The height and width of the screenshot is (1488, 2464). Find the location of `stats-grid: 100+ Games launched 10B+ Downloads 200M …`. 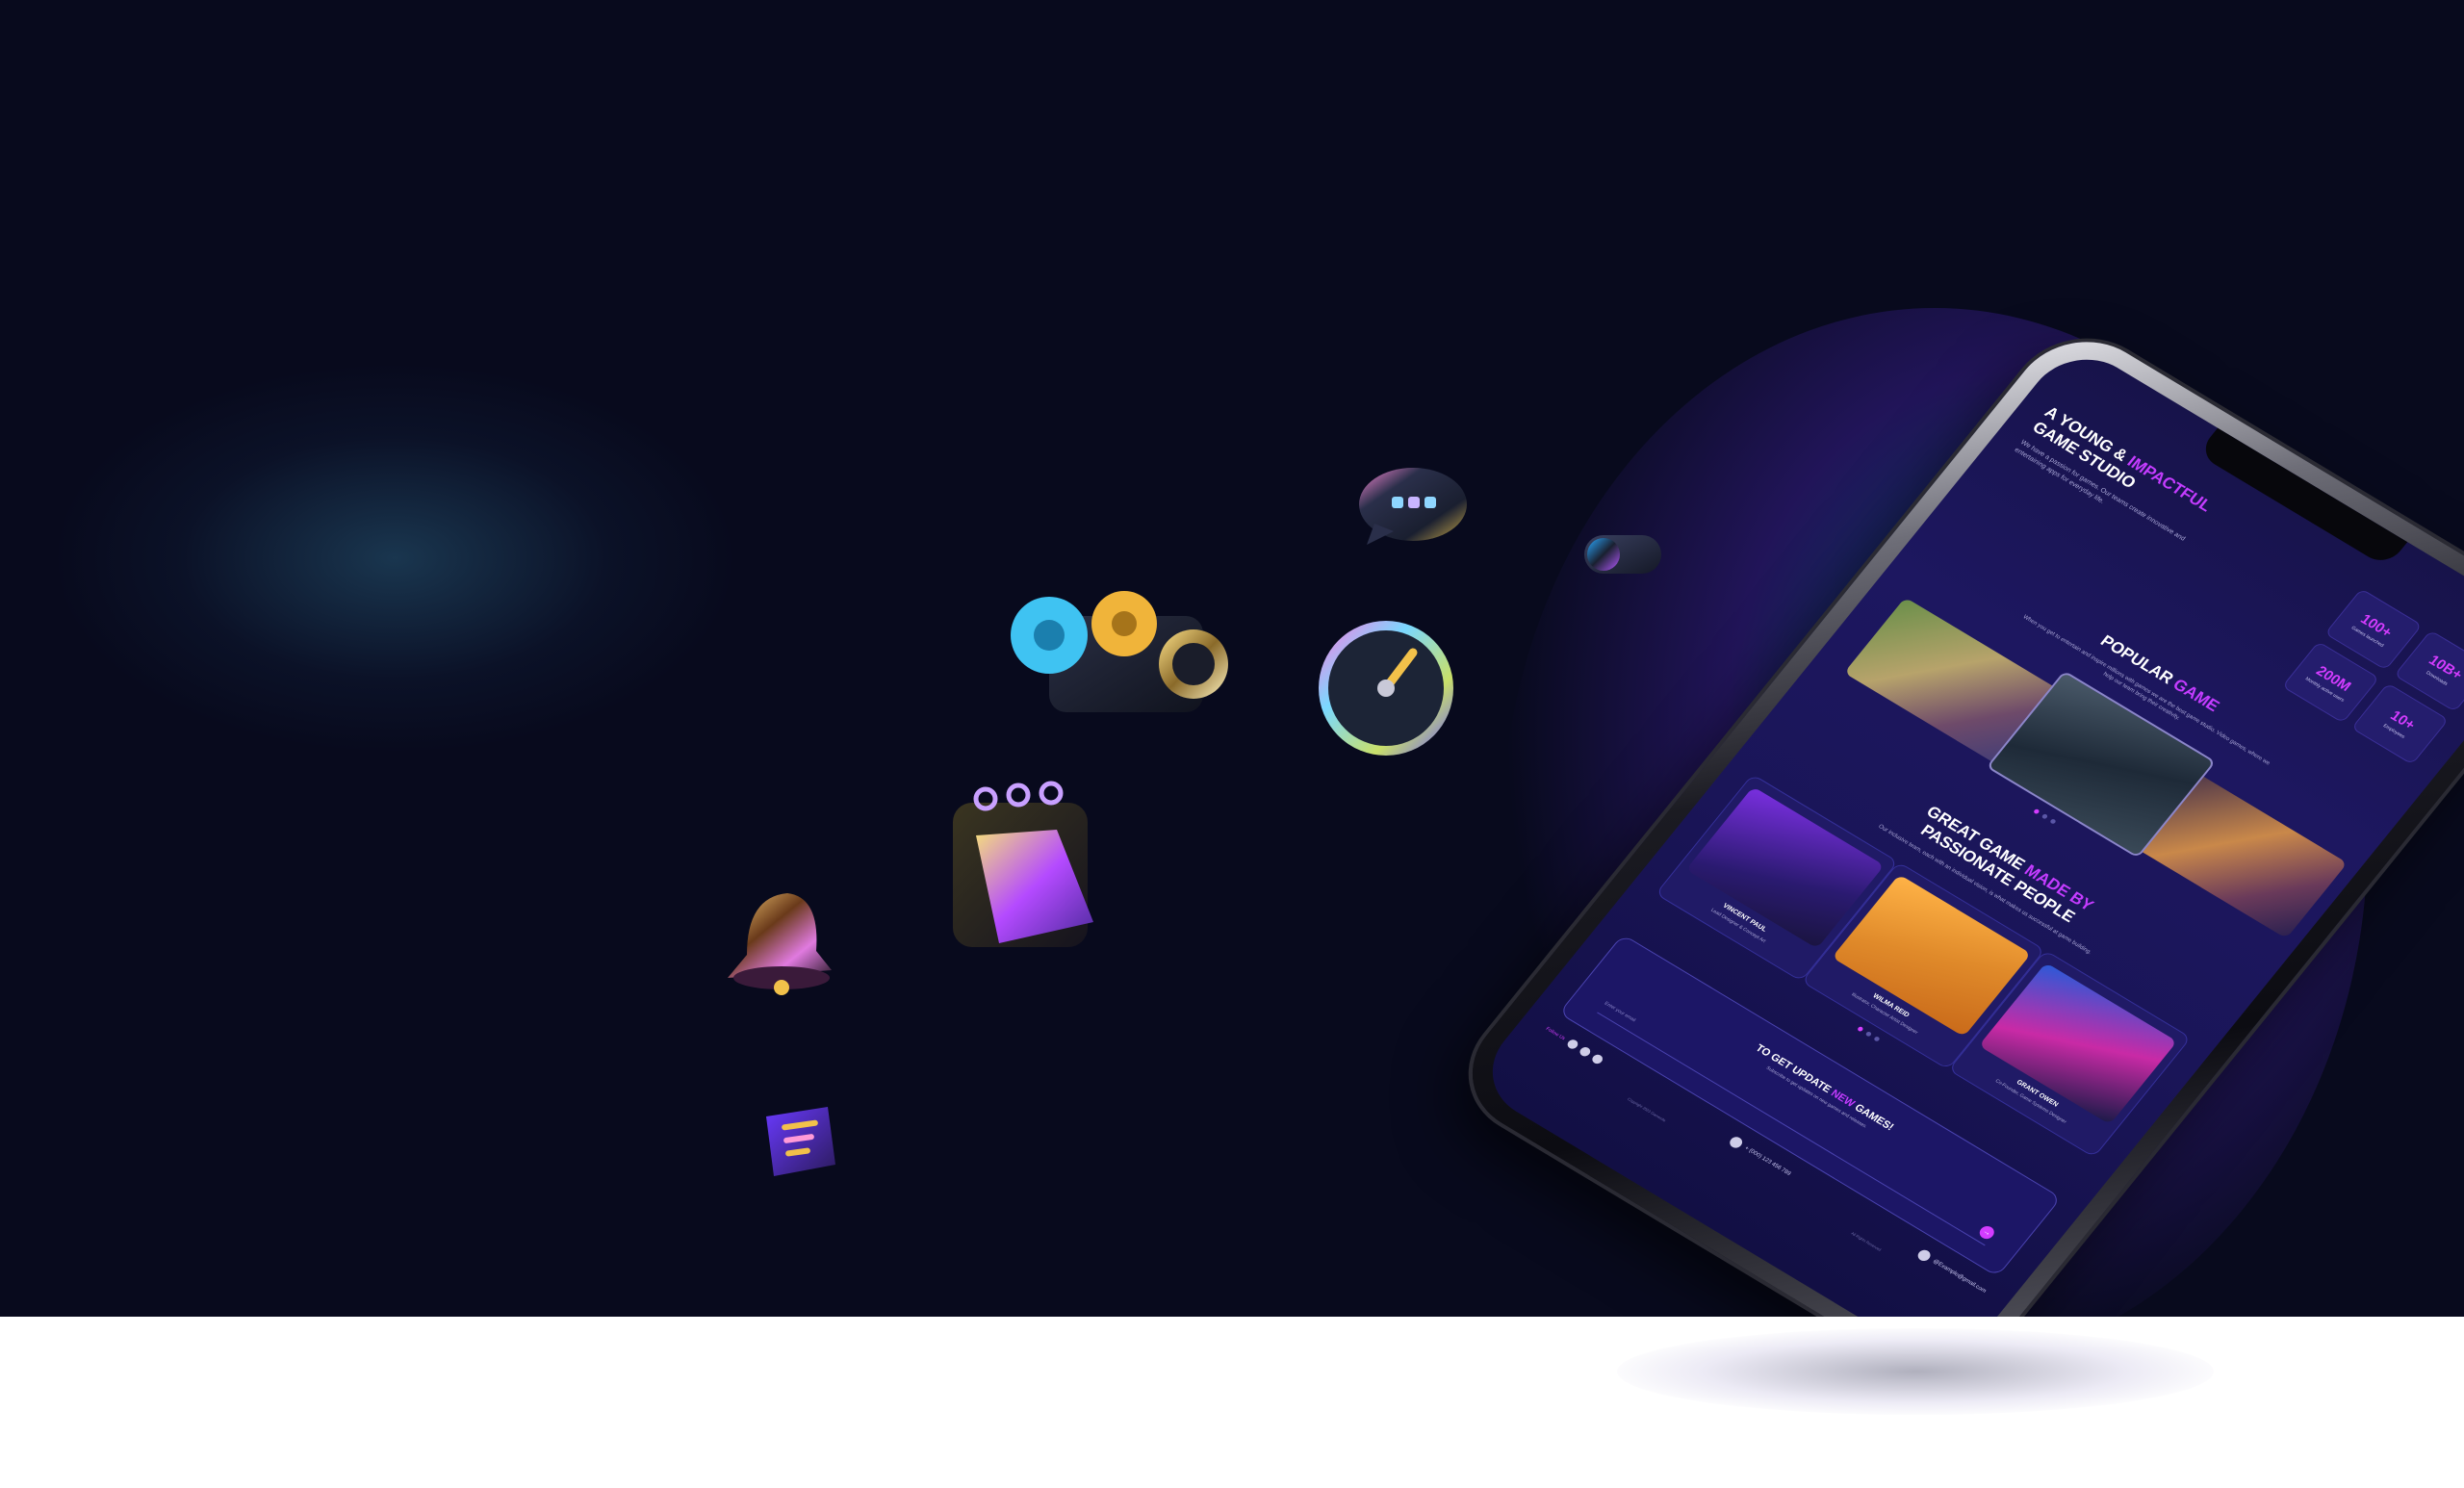

stats-grid: 100+ Games launched 10B+ Downloads 200M … is located at coordinates (2372, 677).